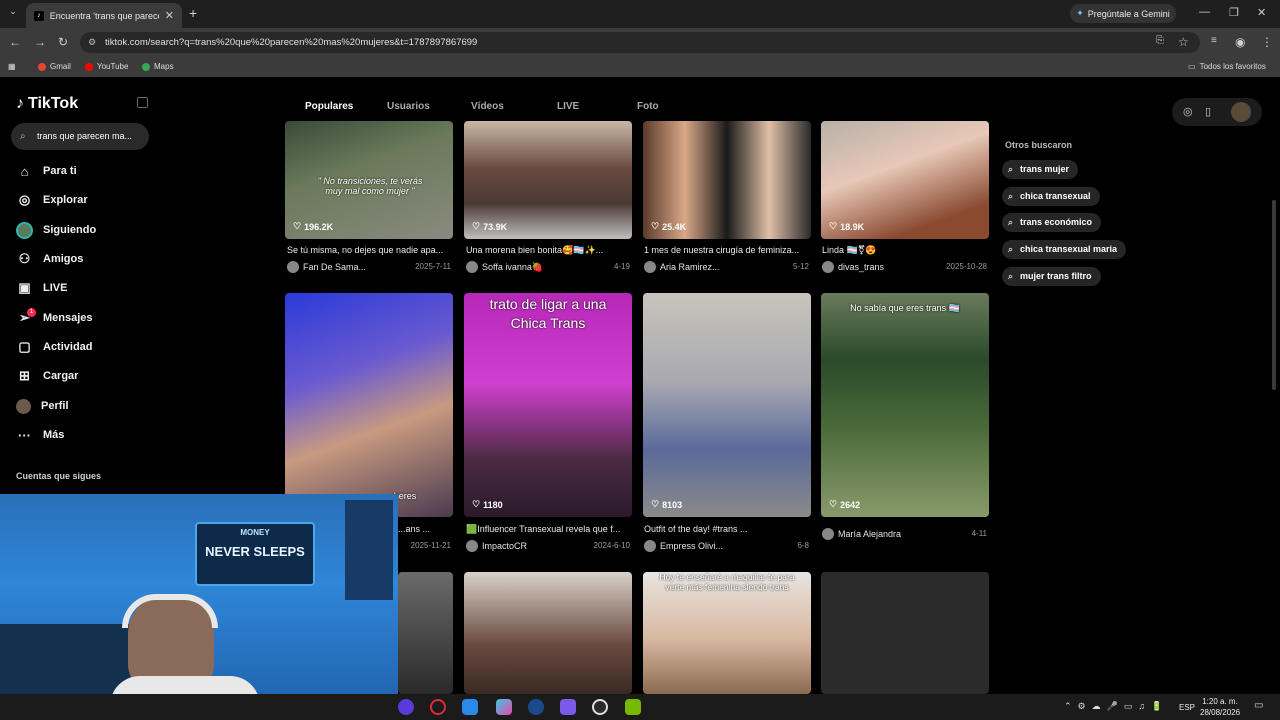 The height and width of the screenshot is (720, 1280). What do you see at coordinates (1123, 13) in the screenshot?
I see `gemini-button: ✦ Pregúntale a Gemini` at bounding box center [1123, 13].